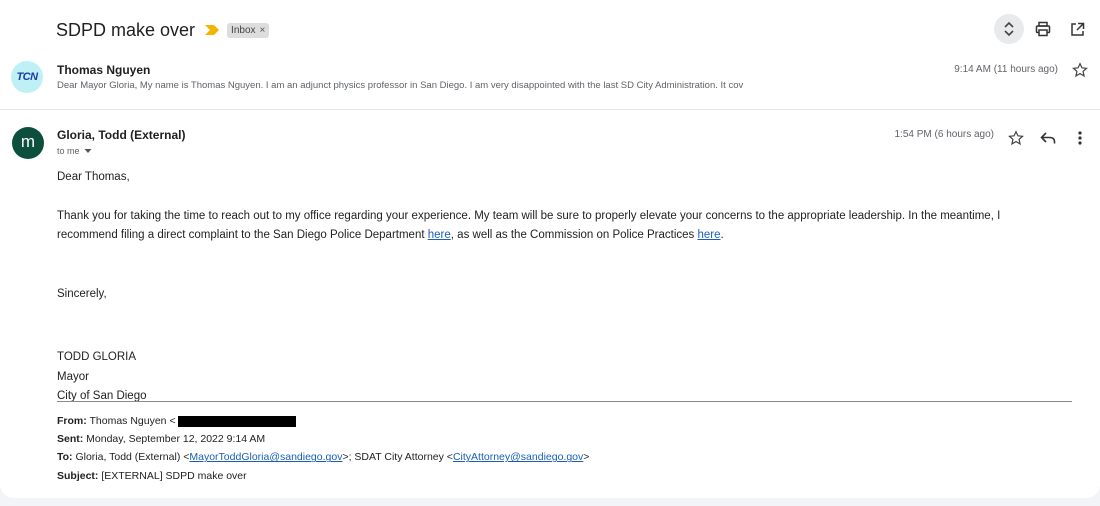 The height and width of the screenshot is (506, 1100). I want to click on remove-label-icon: ×, so click(263, 30).